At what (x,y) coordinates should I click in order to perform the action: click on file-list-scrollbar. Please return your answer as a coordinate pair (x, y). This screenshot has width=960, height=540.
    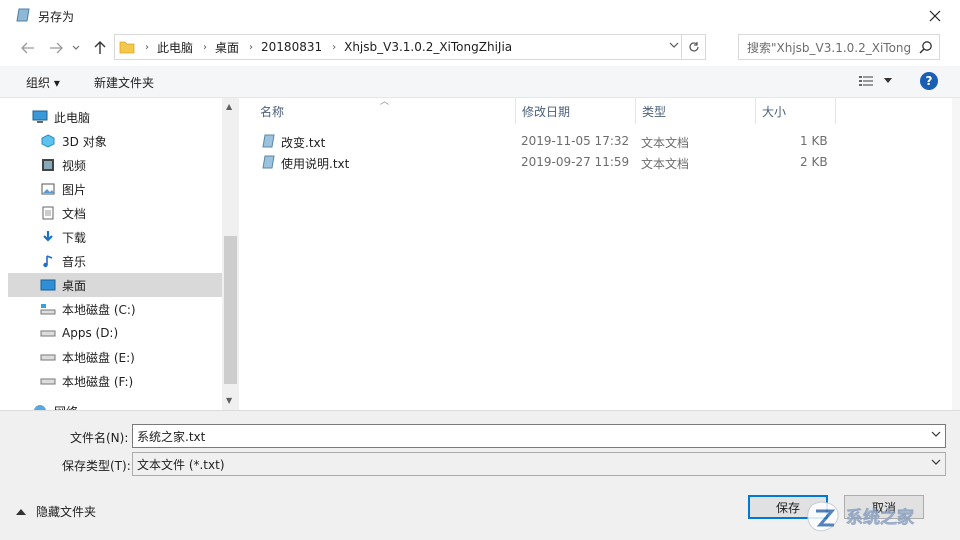
    Looking at the image, I should click on (956, 254).